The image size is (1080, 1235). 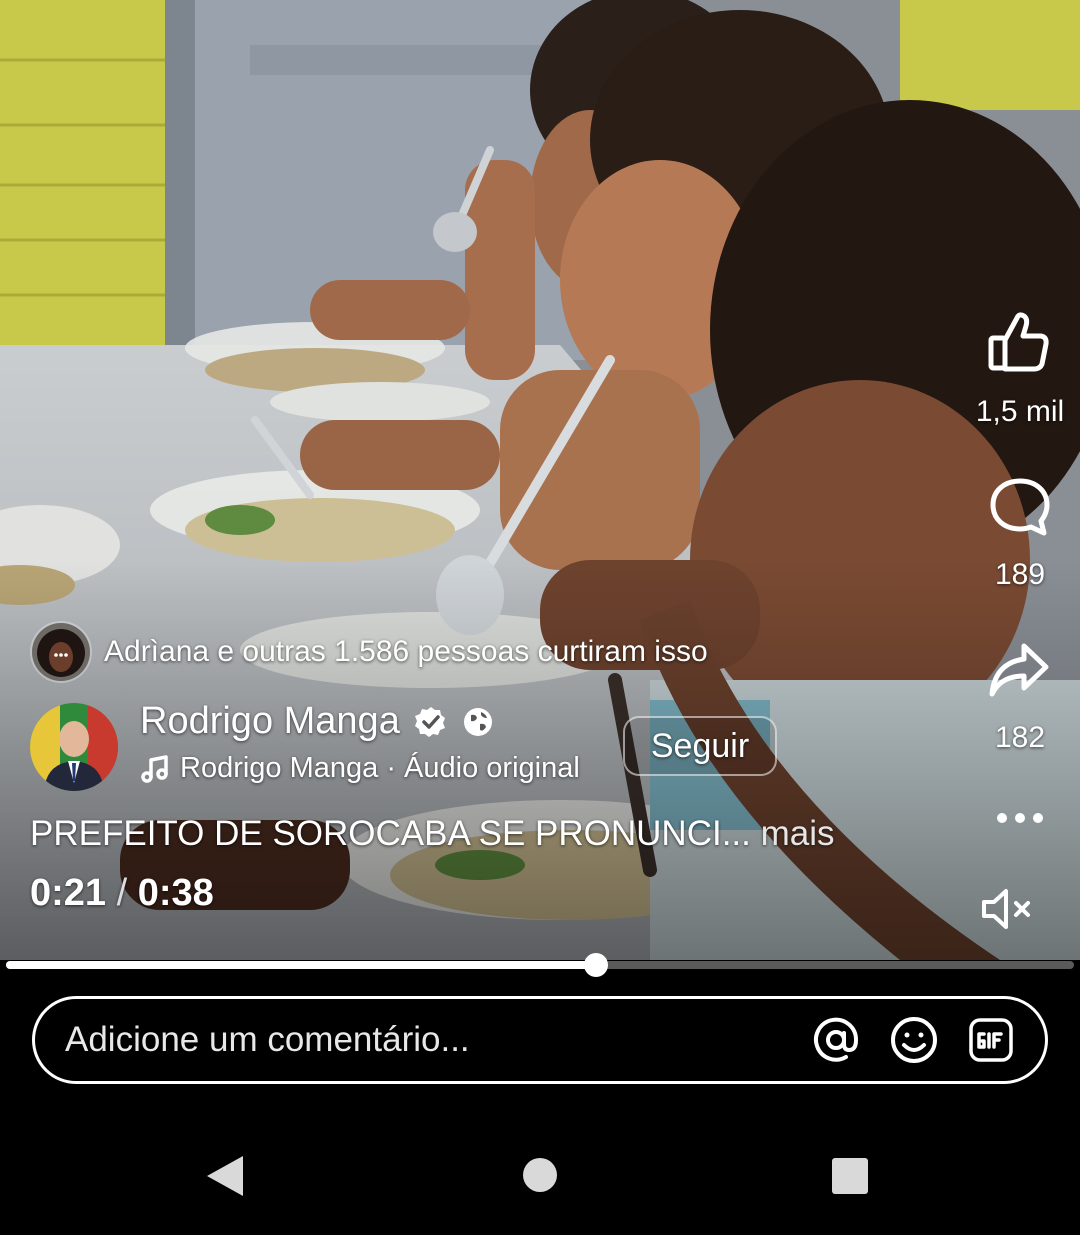 I want to click on system-nav-bar, so click(x=540, y=1172).